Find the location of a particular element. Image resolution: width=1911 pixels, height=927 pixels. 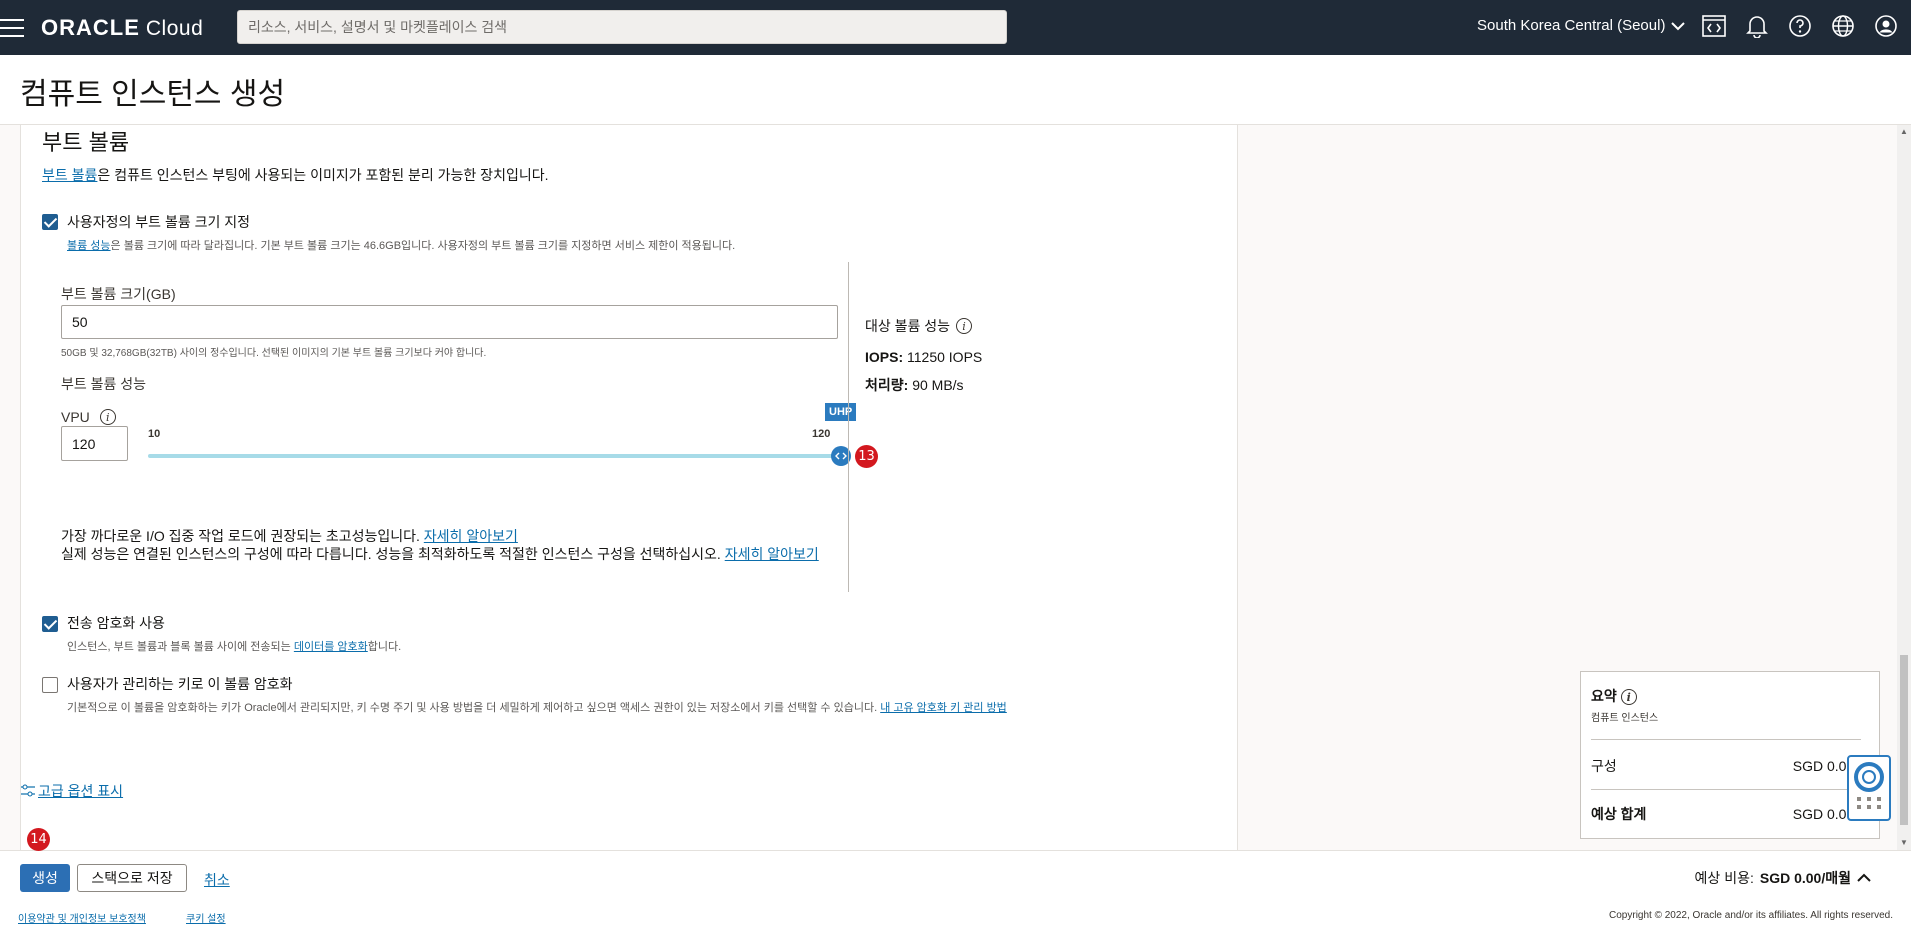

iops-label: IOPS: is located at coordinates (884, 357).